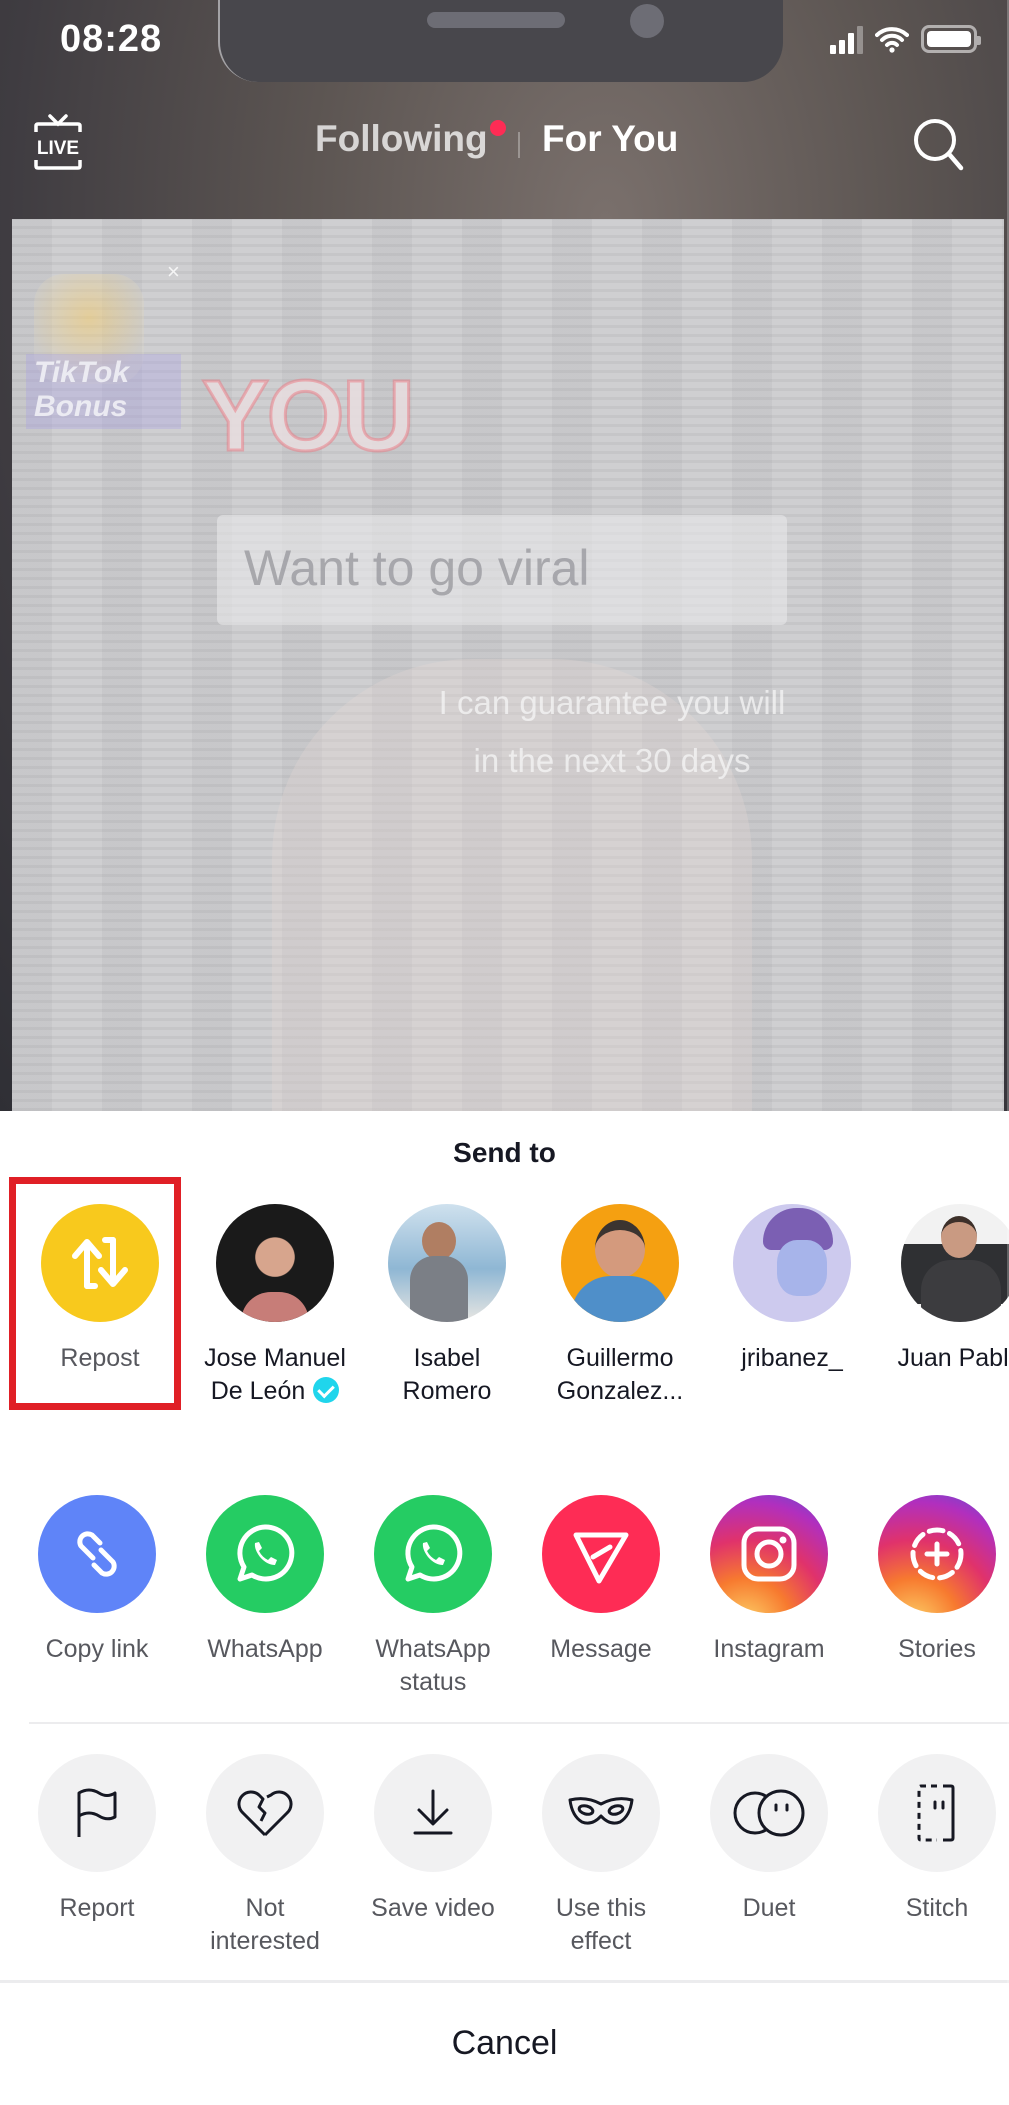  What do you see at coordinates (447, 1306) in the screenshot?
I see `contact-isabel-romero: Isabel Romero` at bounding box center [447, 1306].